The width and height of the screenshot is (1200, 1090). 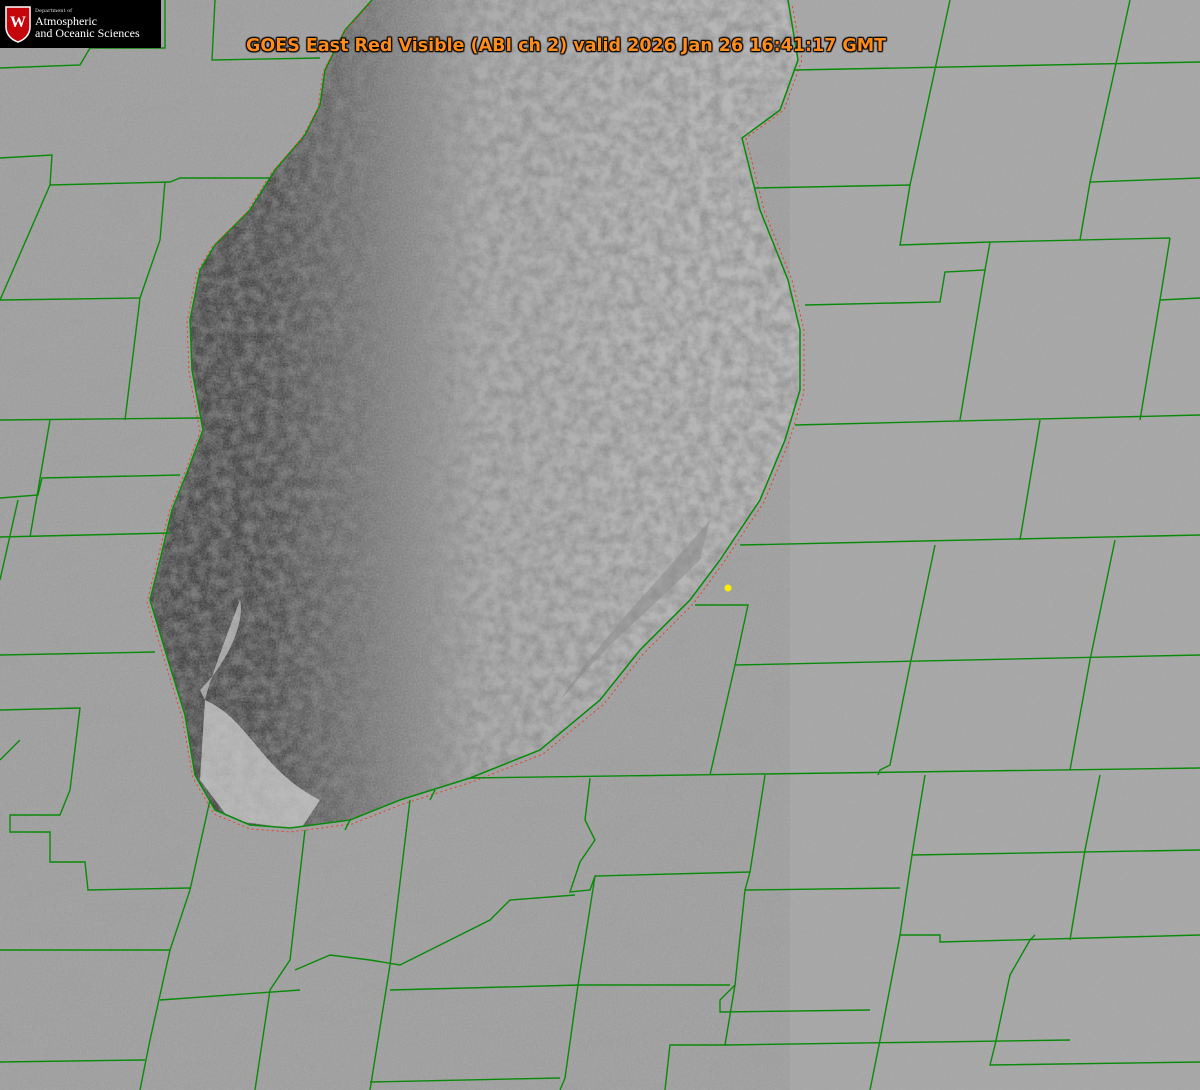 I want to click on svg-text: W, so click(x=18, y=22).